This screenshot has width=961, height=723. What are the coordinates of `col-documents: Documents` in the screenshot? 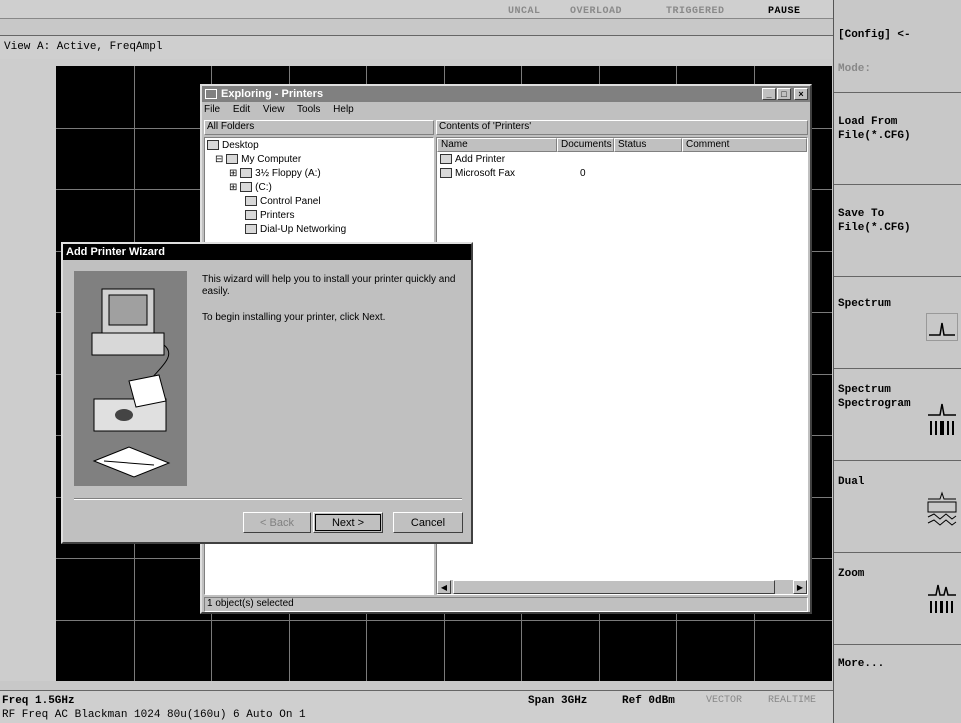 It's located at (585, 145).